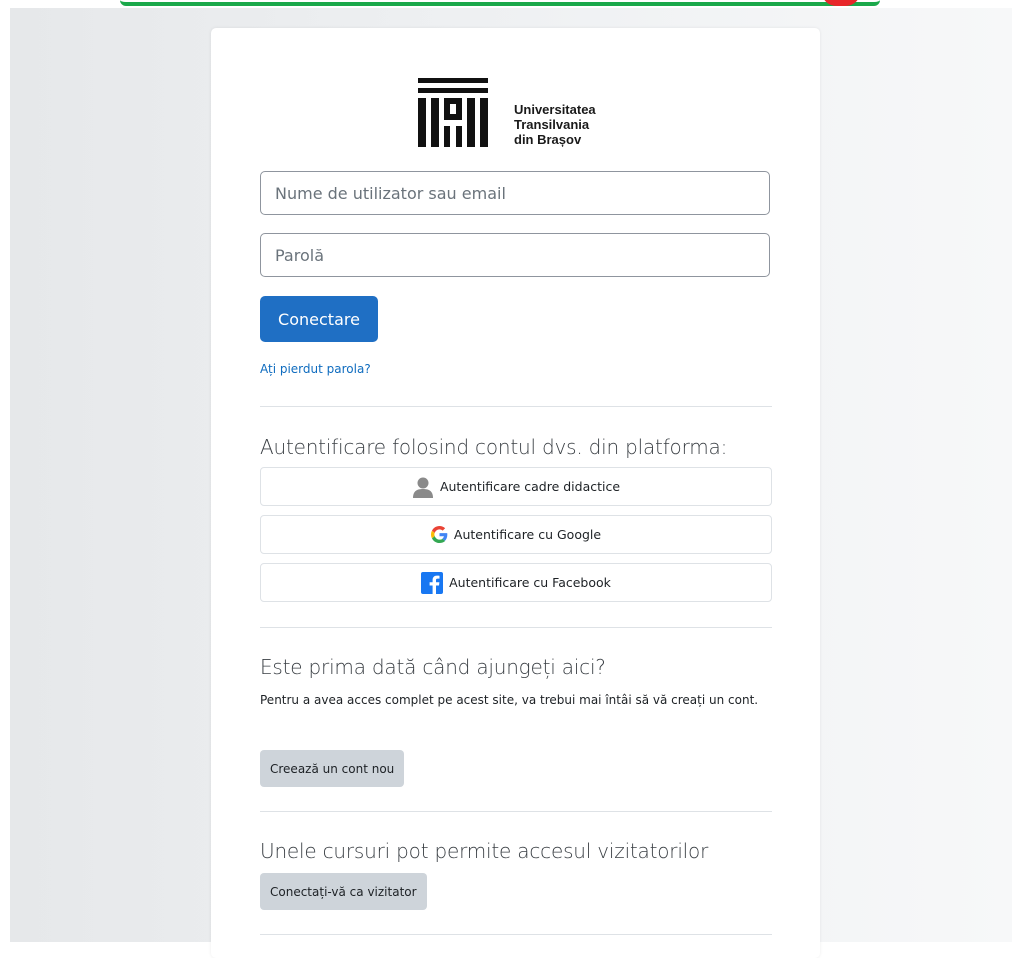  What do you see at coordinates (319, 319) in the screenshot?
I see `login-button: Conectare` at bounding box center [319, 319].